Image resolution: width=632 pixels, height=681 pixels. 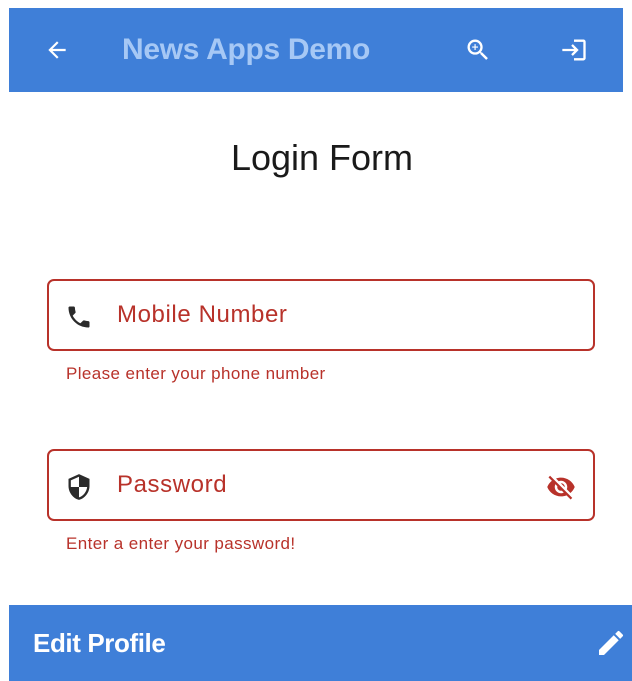 I want to click on arrow-back-icon, so click(x=57, y=50).